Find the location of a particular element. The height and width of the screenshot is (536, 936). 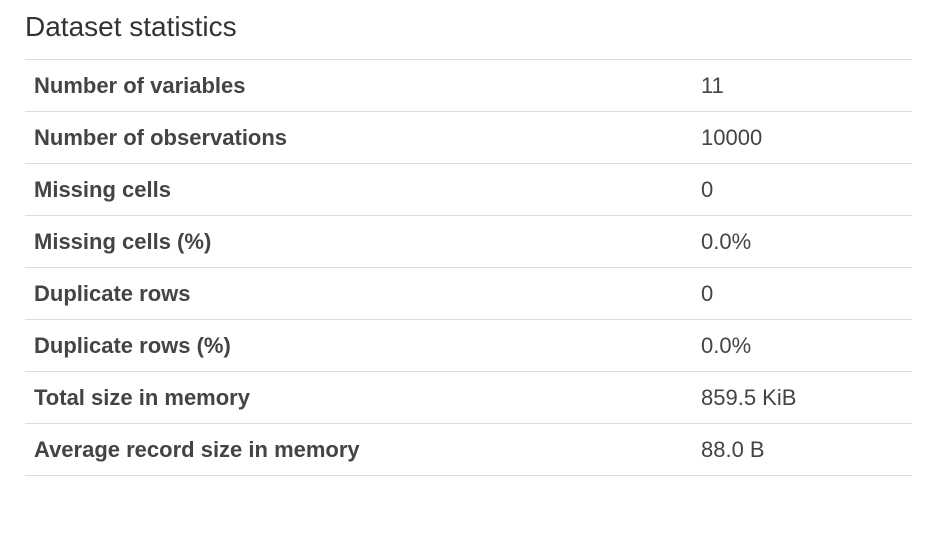

table-row: Duplicate rows 0 is located at coordinates (468, 293).